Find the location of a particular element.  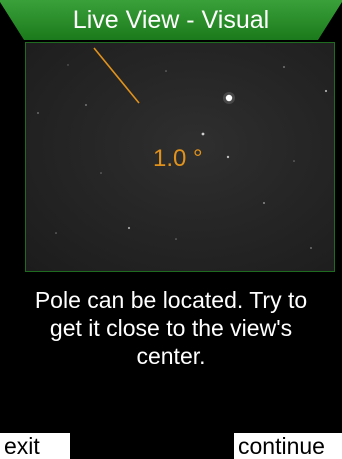

header-bar: Live View - Visual is located at coordinates (171, 20).